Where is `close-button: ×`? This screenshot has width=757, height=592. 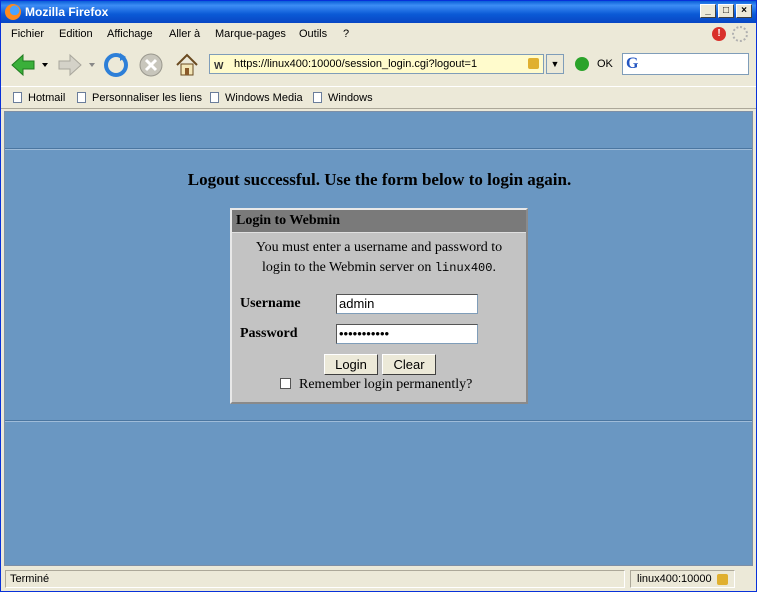 close-button: × is located at coordinates (744, 11).